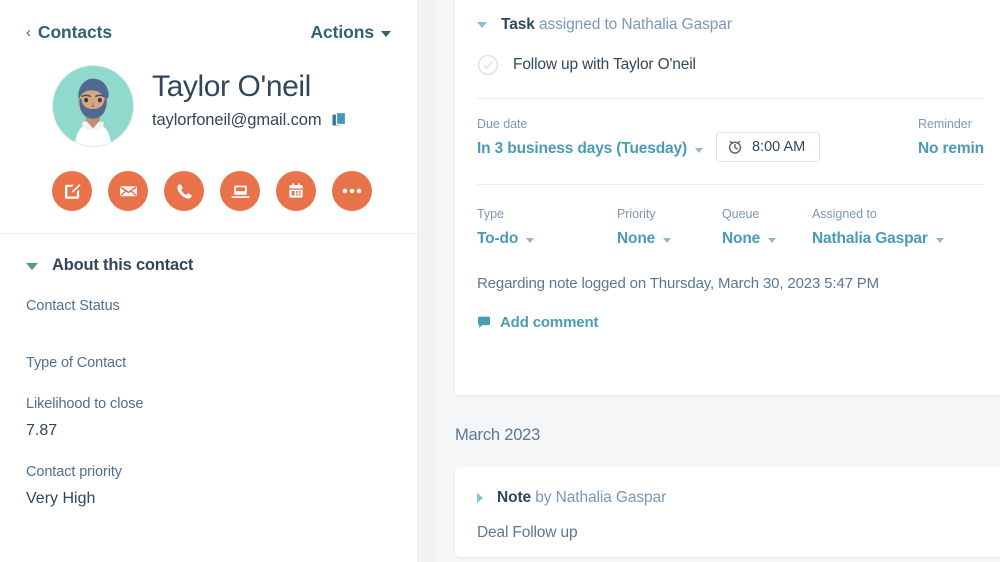 Image resolution: width=1000 pixels, height=562 pixels. Describe the element at coordinates (582, 148) in the screenshot. I see `due-date-value: In 3 business days (Tuesday)` at that location.